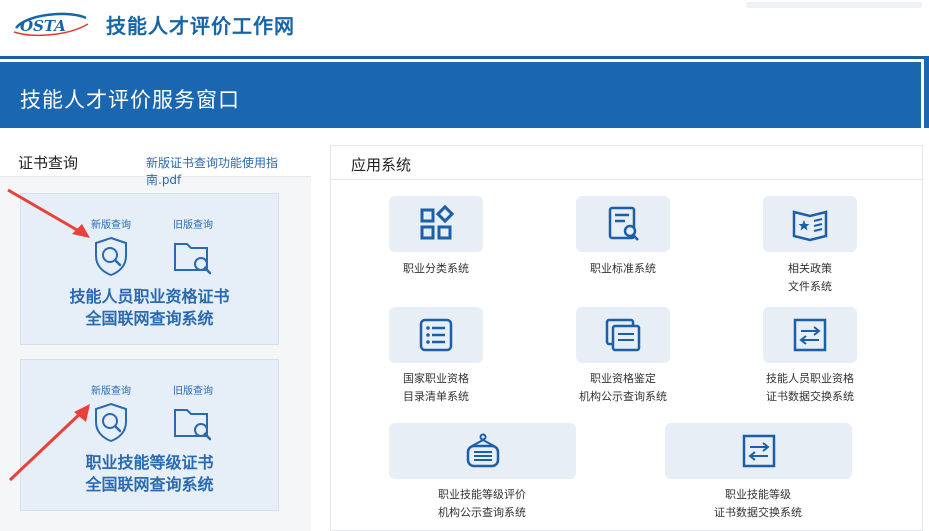  What do you see at coordinates (464, 57) in the screenshot?
I see `header-divider` at bounding box center [464, 57].